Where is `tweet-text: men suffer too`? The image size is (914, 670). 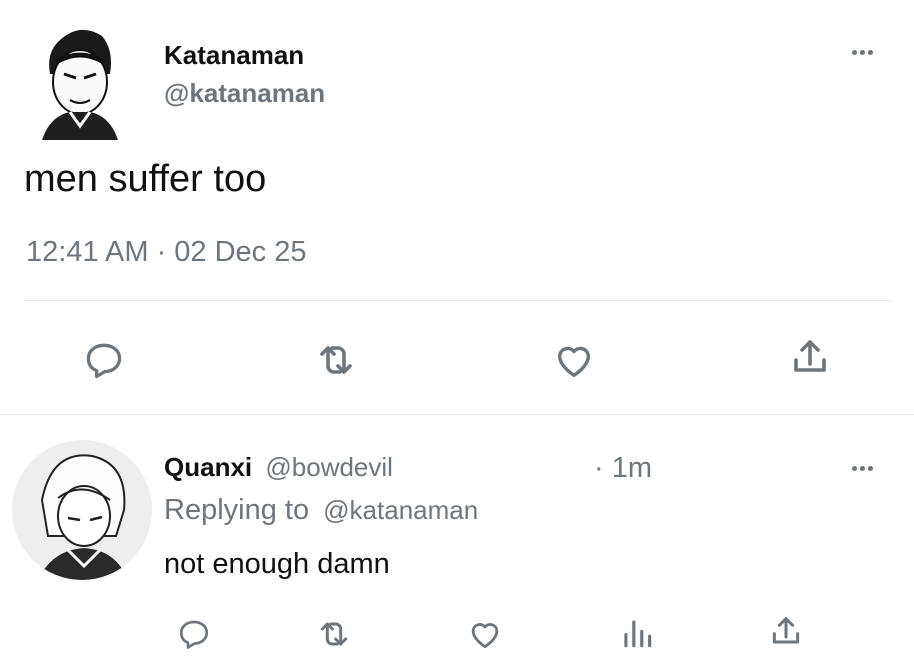 tweet-text: men suffer too is located at coordinates (145, 179).